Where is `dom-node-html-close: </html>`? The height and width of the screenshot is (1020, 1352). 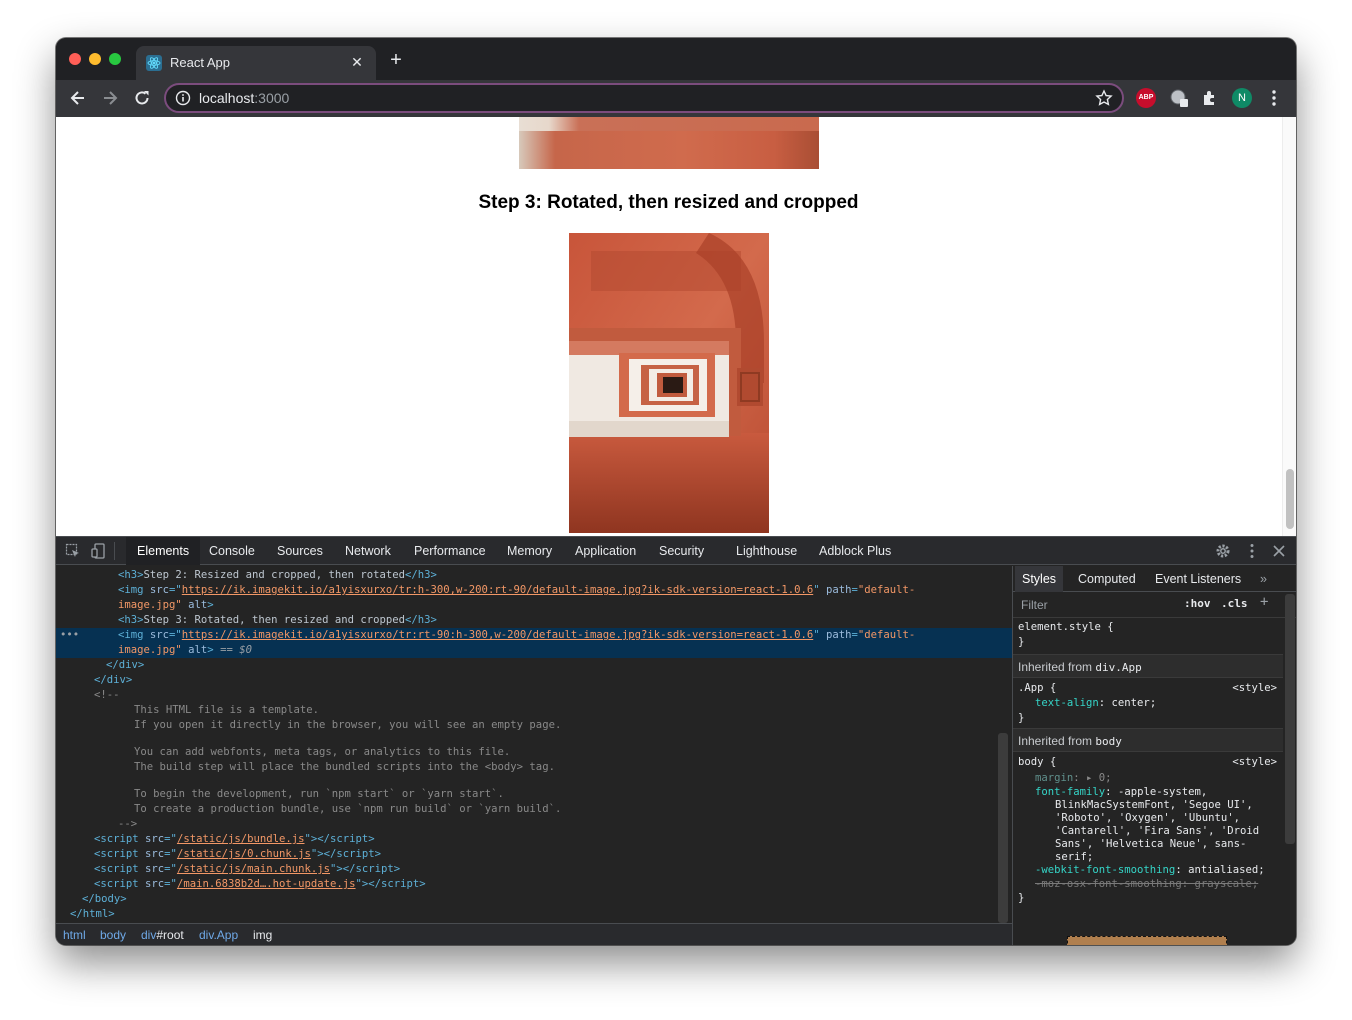 dom-node-html-close: </html> is located at coordinates (534, 914).